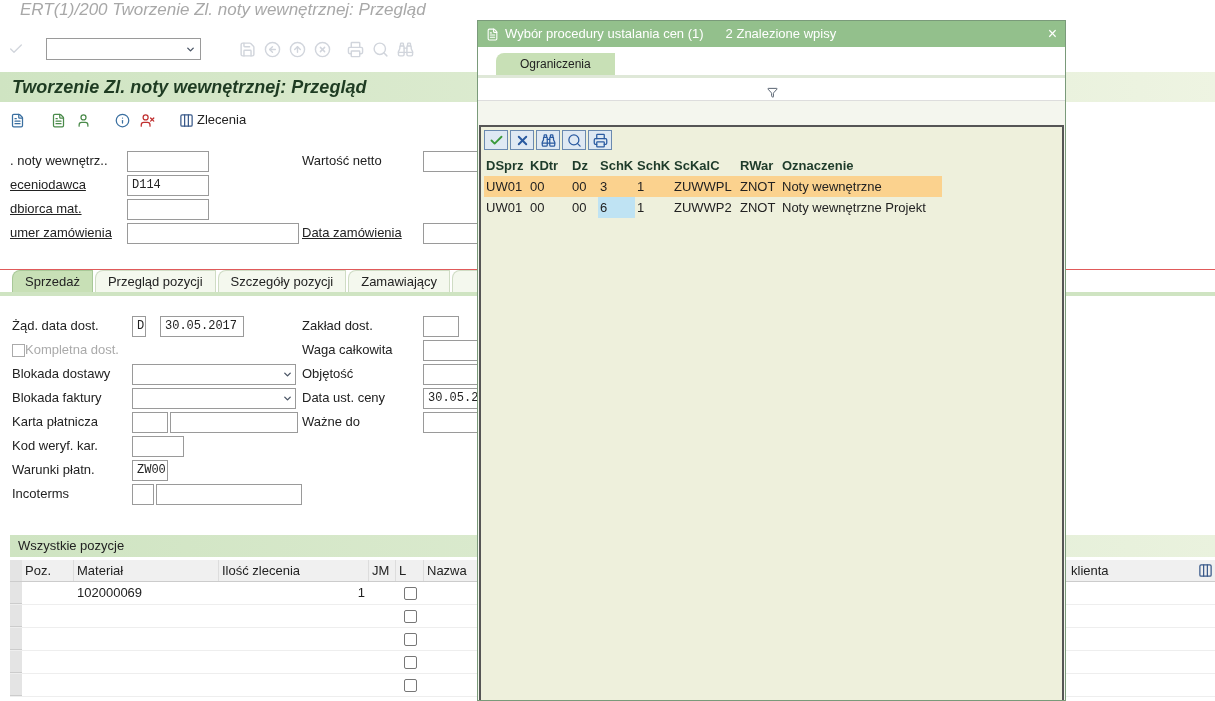 Image resolution: width=1215 pixels, height=701 pixels. I want to click on column-header: Dz, so click(584, 166).